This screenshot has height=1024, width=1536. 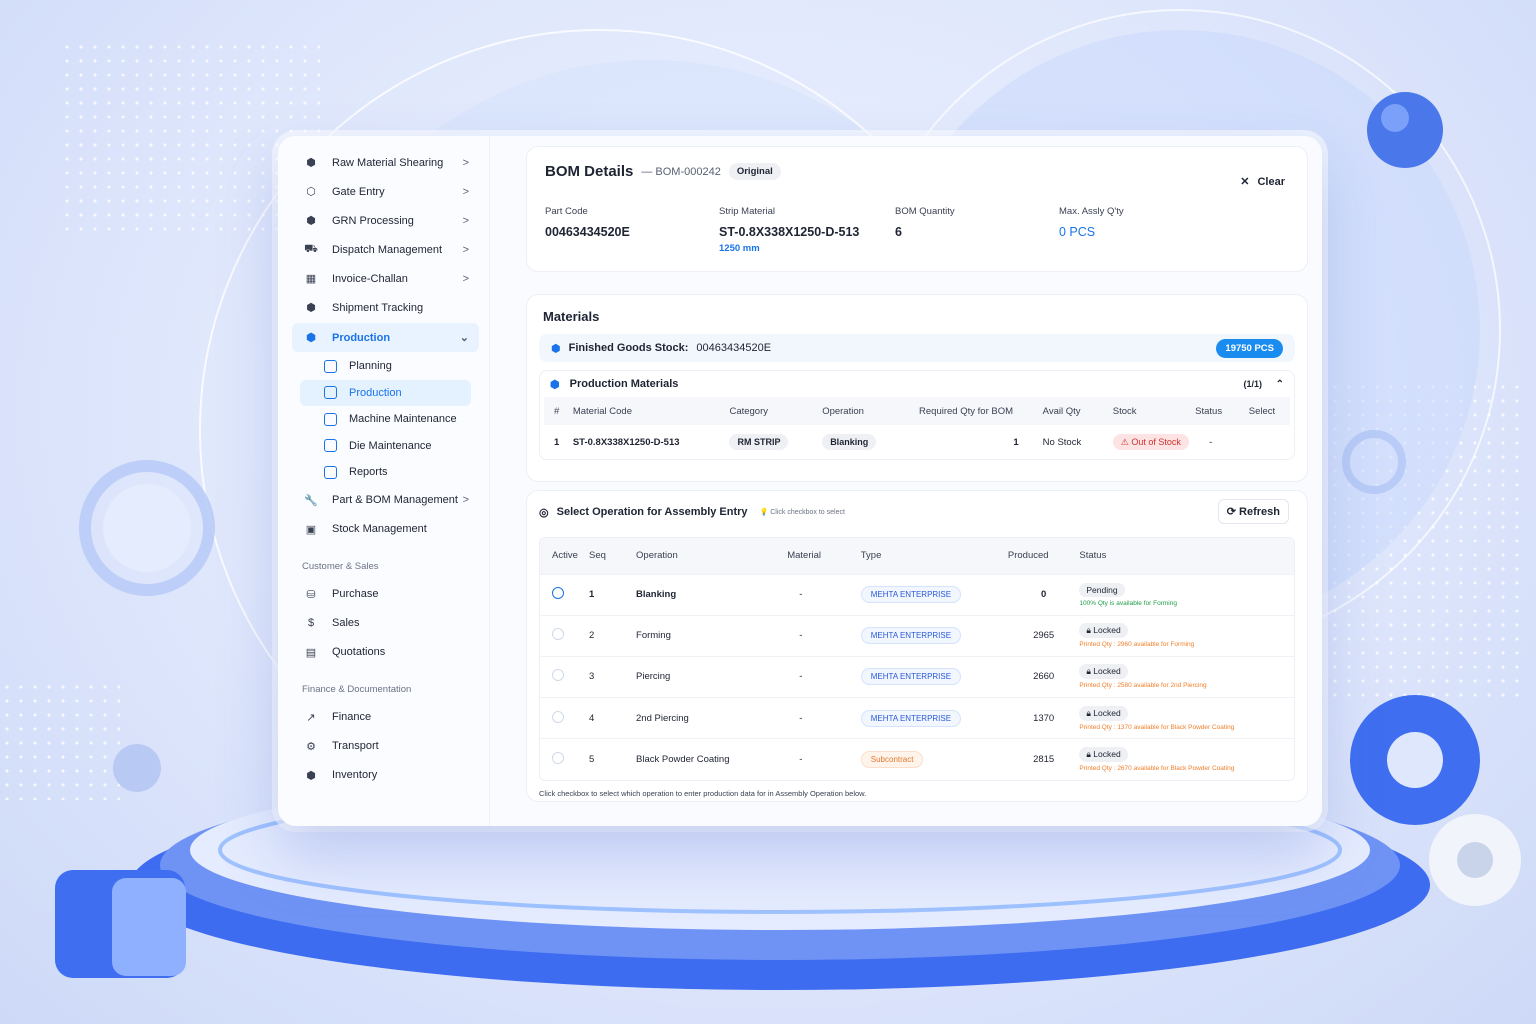 What do you see at coordinates (544, 512) in the screenshot?
I see `target-icon: ◎` at bounding box center [544, 512].